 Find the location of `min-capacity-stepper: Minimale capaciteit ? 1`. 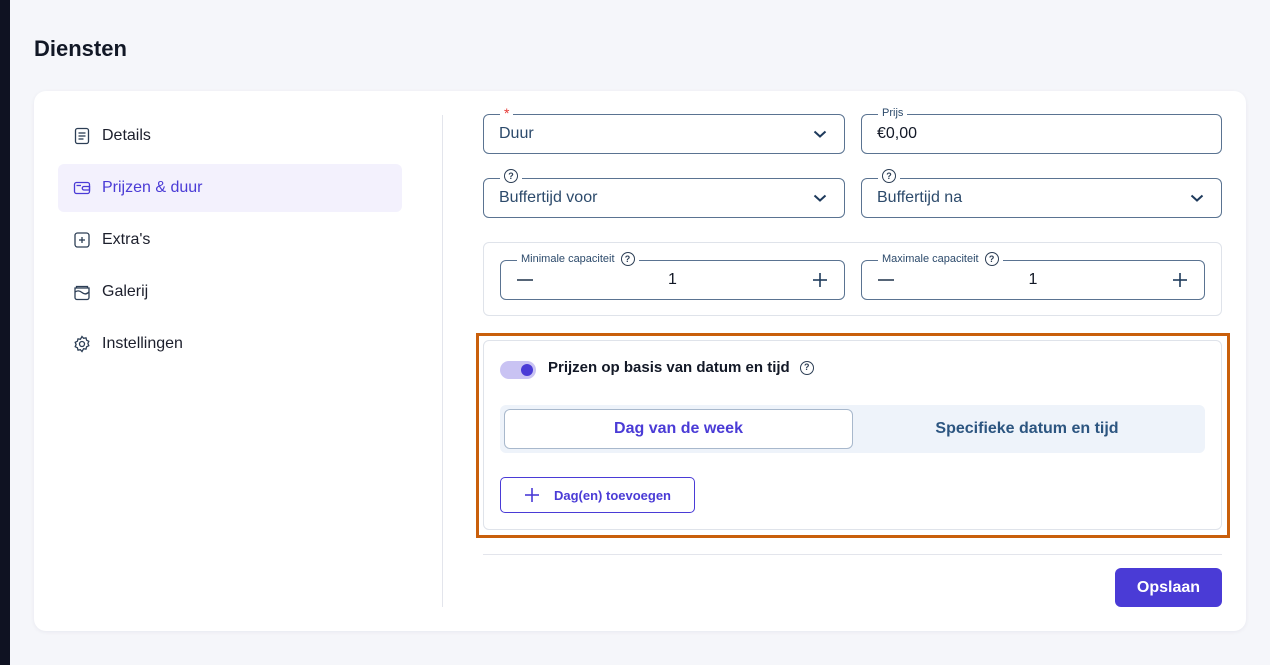

min-capacity-stepper: Minimale capaciteit ? 1 is located at coordinates (672, 275).